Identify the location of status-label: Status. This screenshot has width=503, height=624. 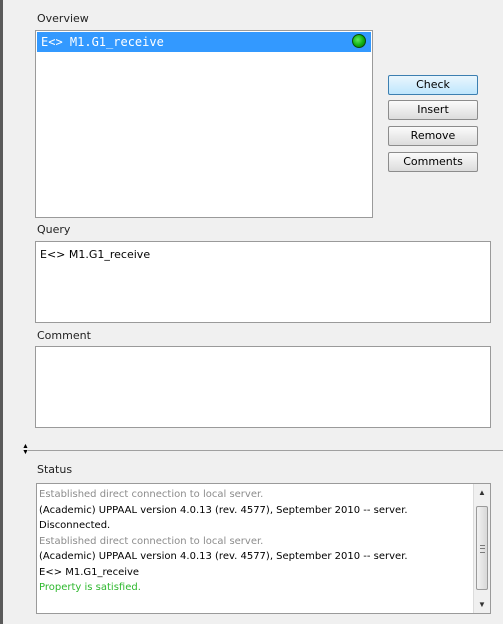
(55, 469).